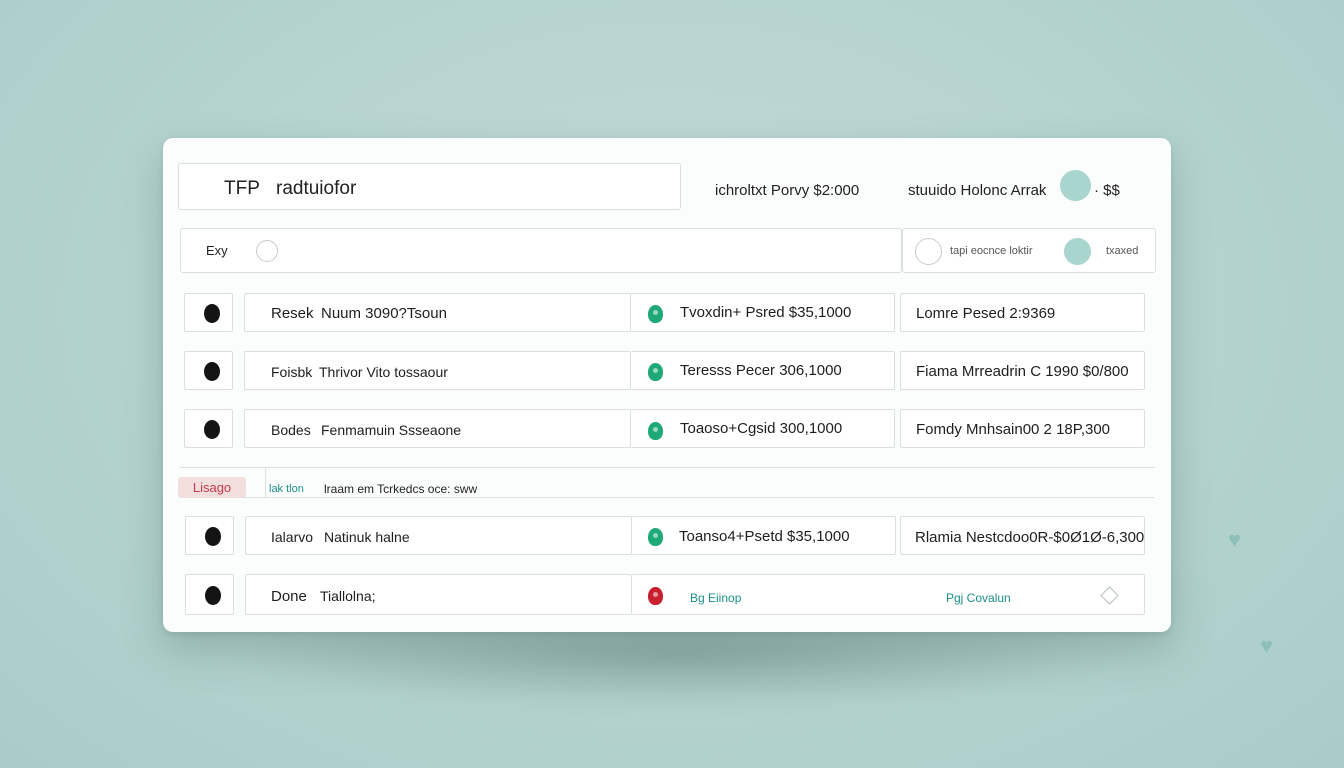 Image resolution: width=1344 pixels, height=768 pixels. I want to click on row-name: Foisbk, so click(292, 372).